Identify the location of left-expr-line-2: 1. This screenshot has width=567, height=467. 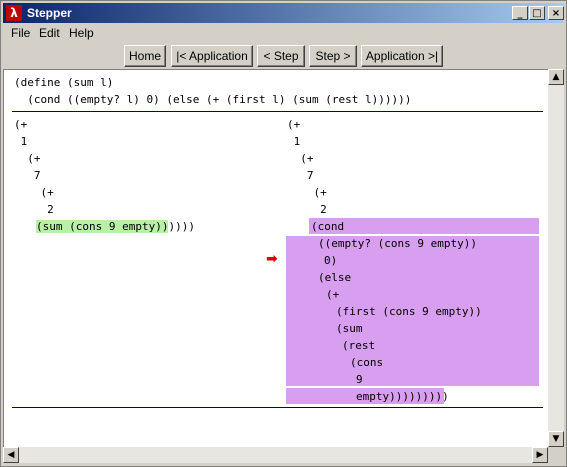
(21, 141).